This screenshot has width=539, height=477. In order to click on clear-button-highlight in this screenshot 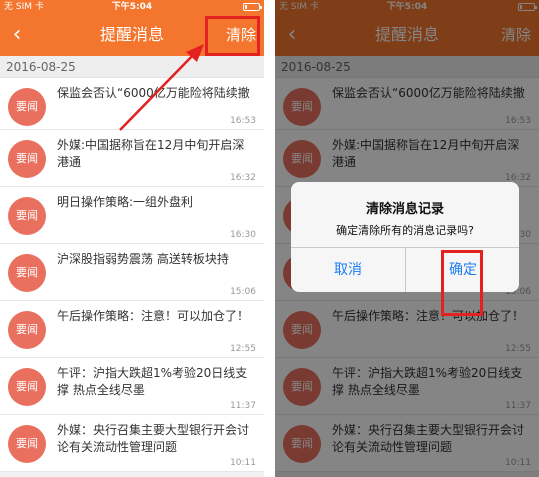, I will do `click(232, 36)`.